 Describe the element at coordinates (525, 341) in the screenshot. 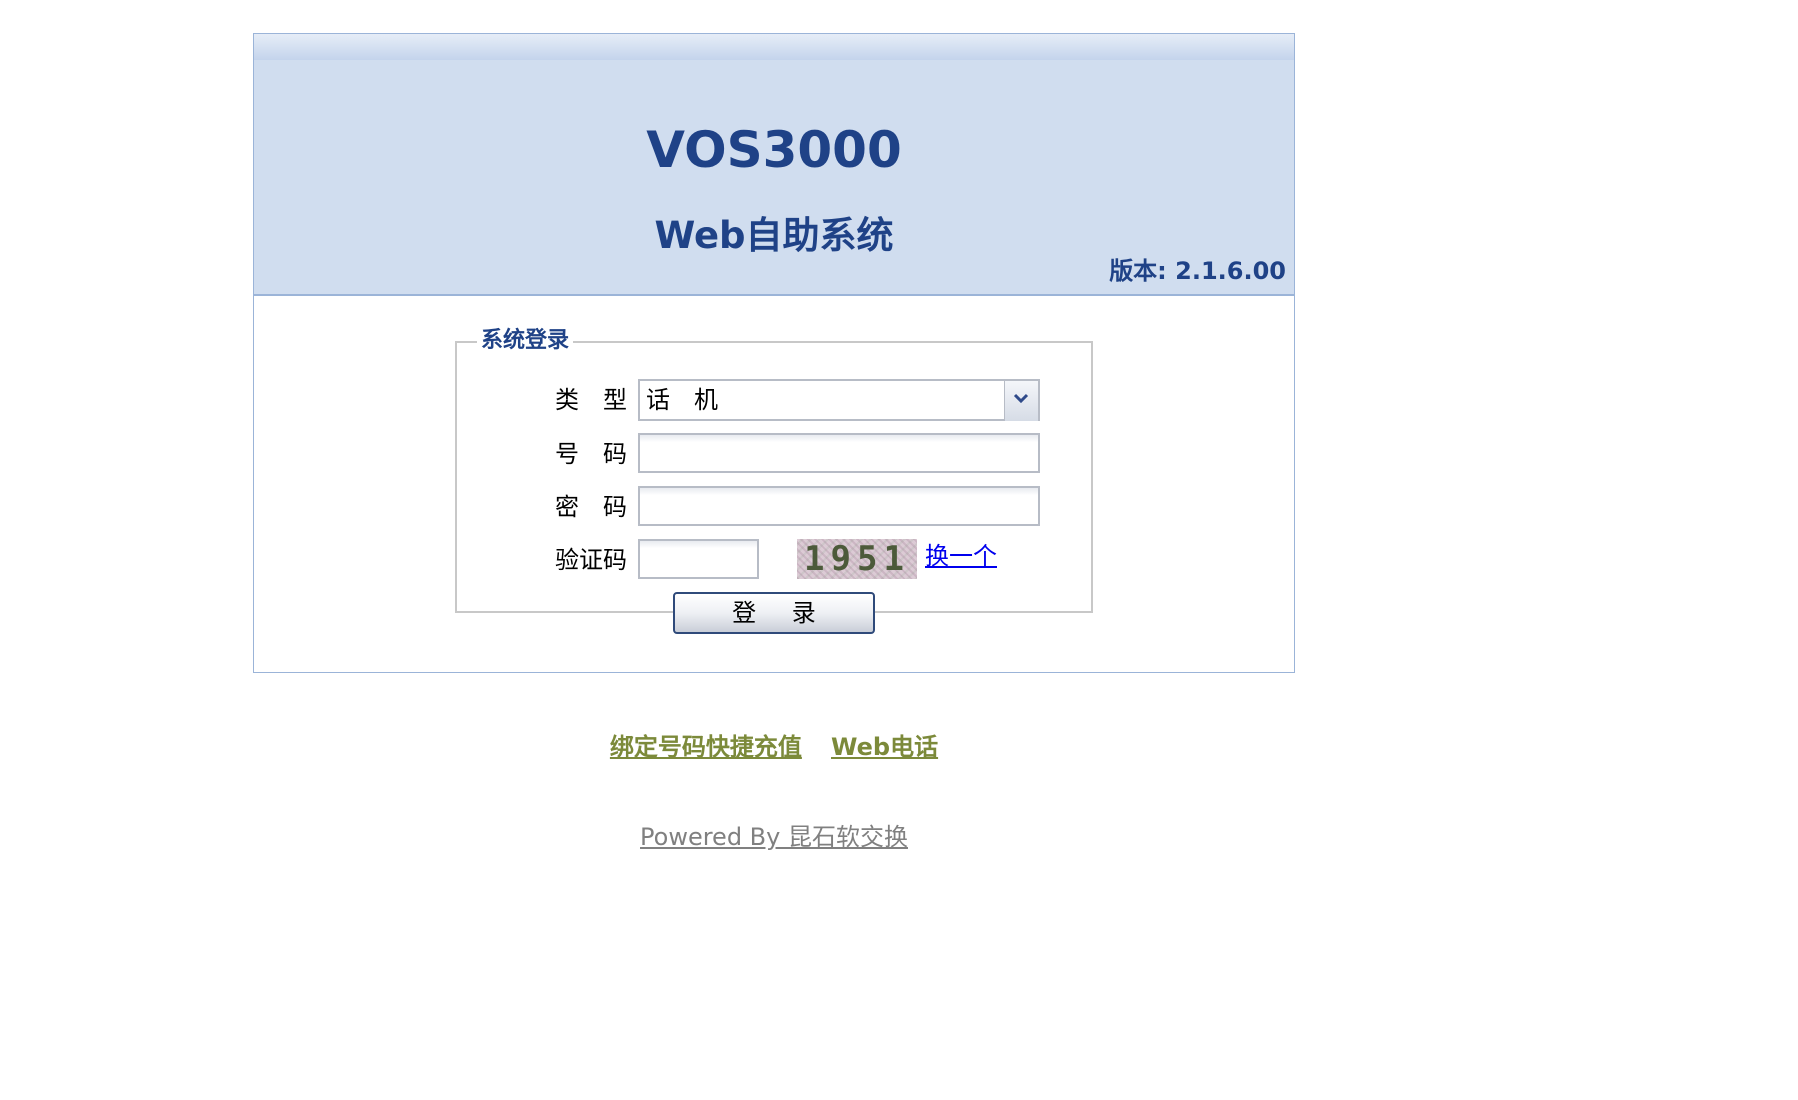

I see `login-legend: 系统登录` at that location.